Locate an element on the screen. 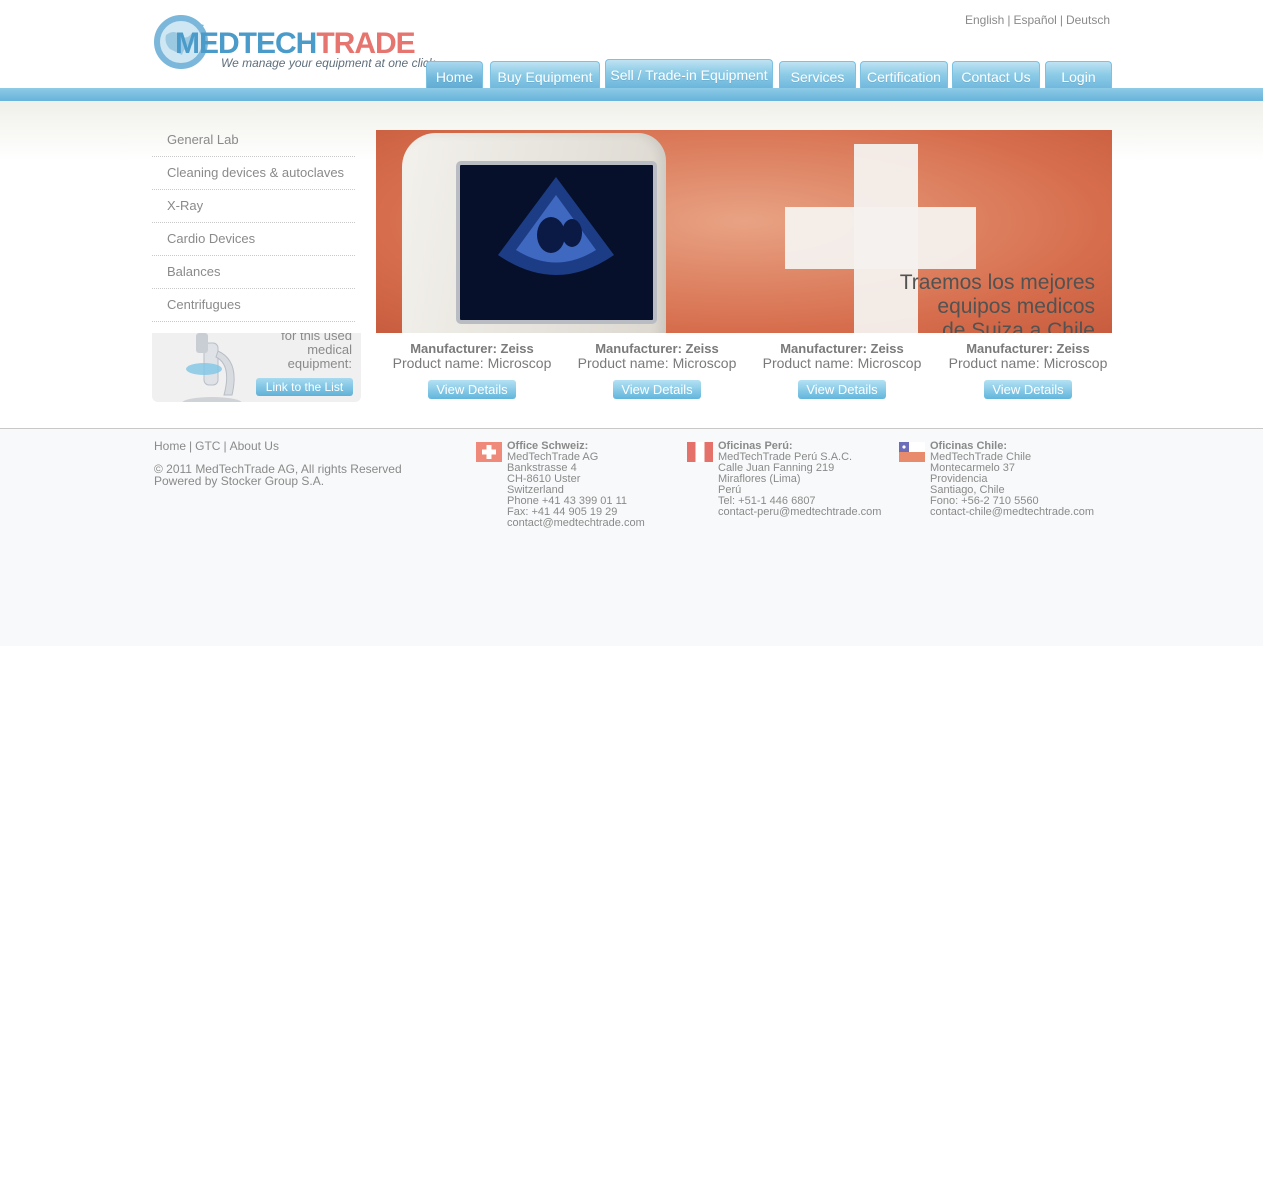  category-cardio-devices: Cardio Devices is located at coordinates (253, 239).